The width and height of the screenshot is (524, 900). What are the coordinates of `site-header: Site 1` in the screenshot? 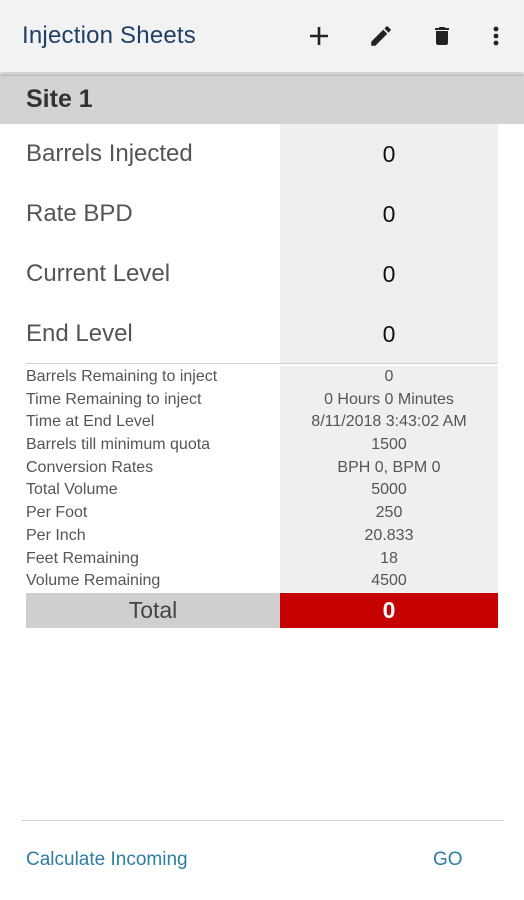 It's located at (262, 99).